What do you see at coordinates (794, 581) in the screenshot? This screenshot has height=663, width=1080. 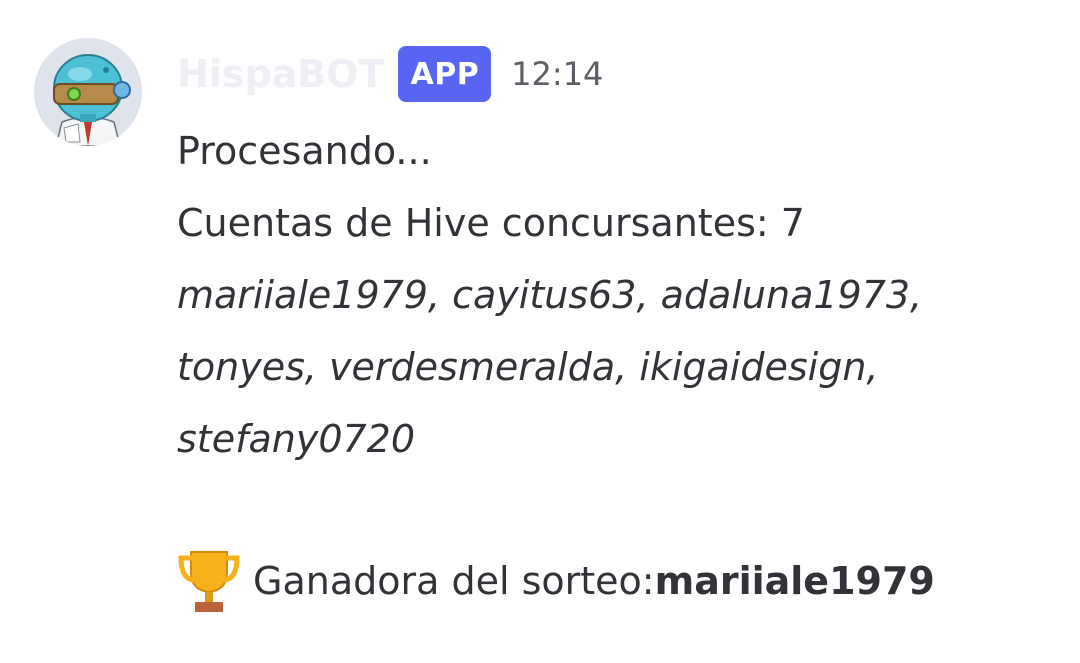 I see `winner-name: mariiale1979` at bounding box center [794, 581].